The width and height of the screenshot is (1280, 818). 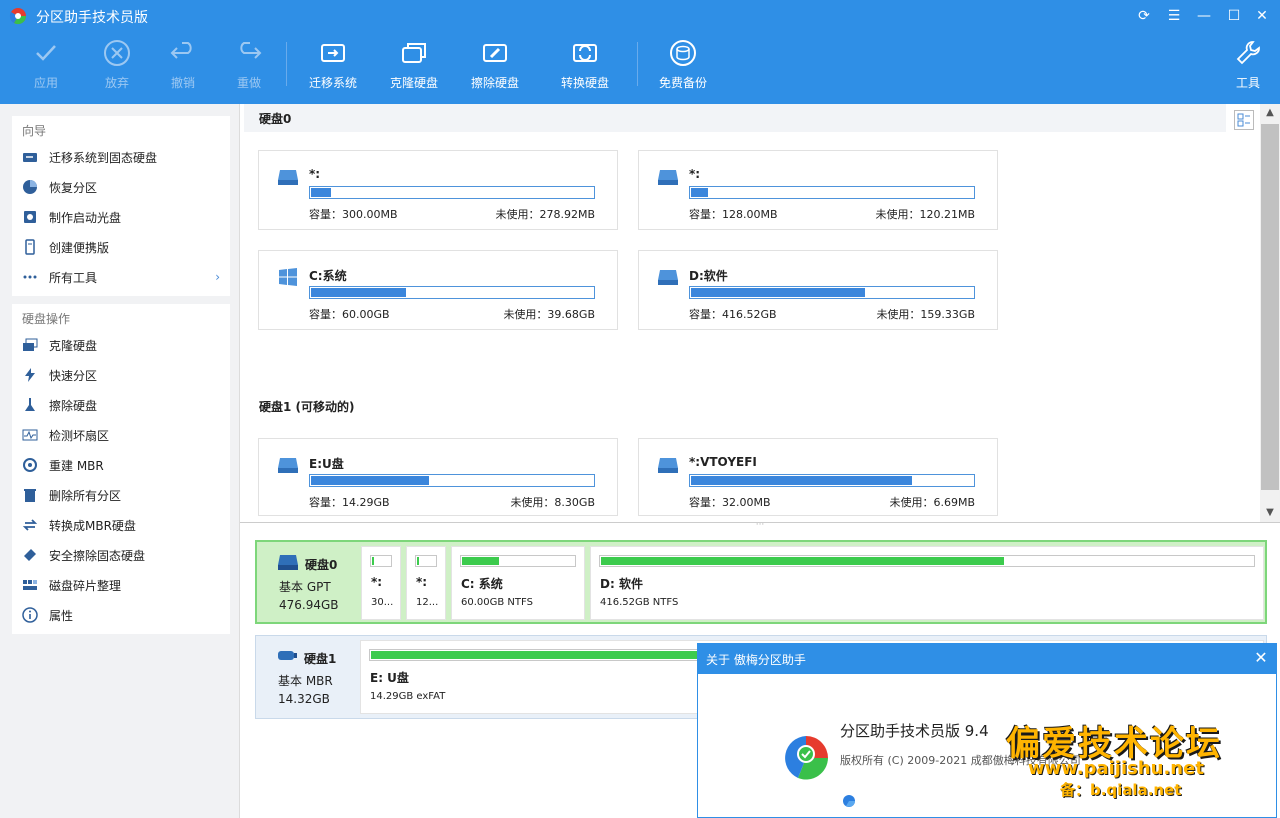 What do you see at coordinates (1270, 113) in the screenshot?
I see `scroll-up-arrow: ▲` at bounding box center [1270, 113].